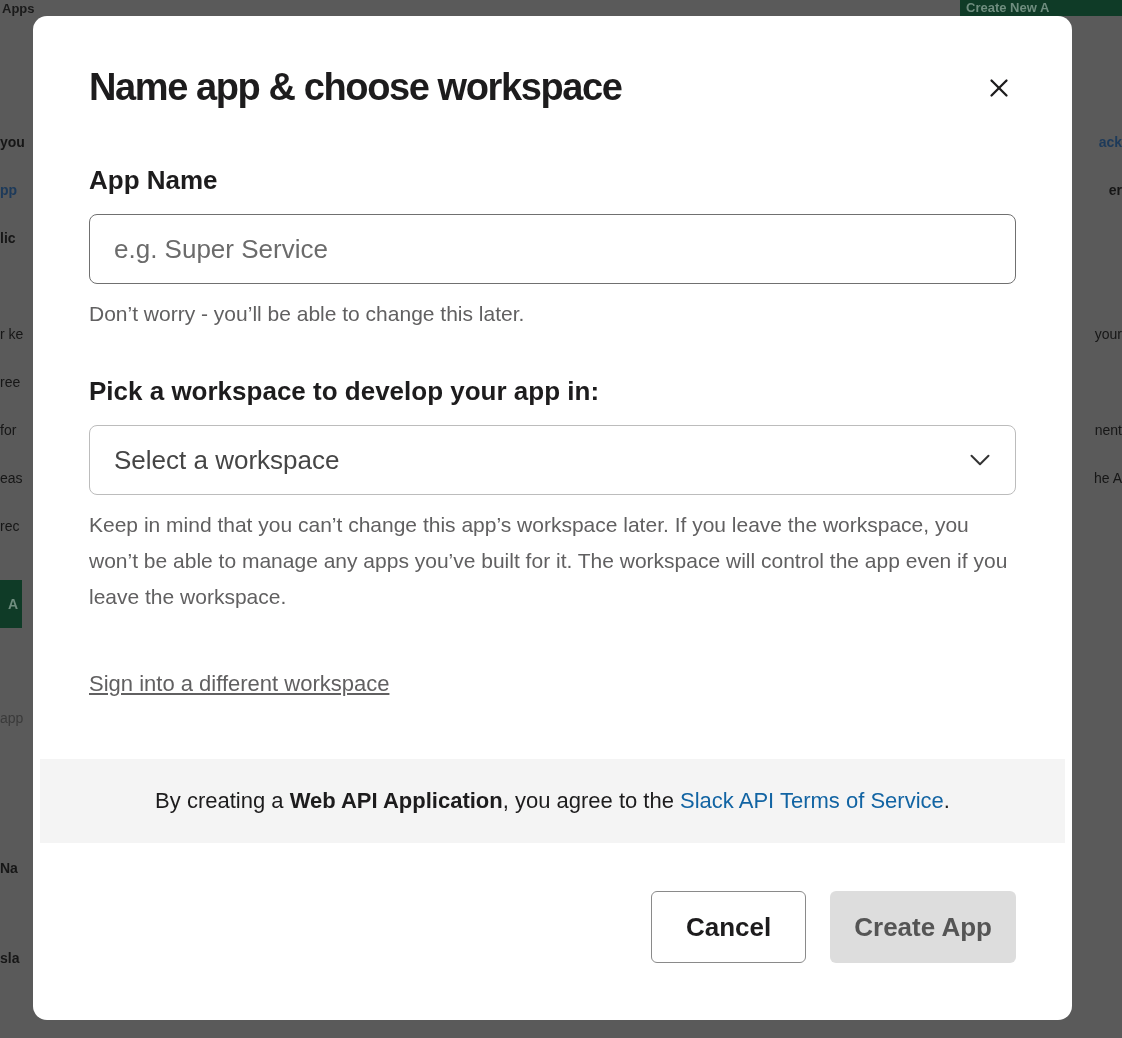 This screenshot has height=1038, width=1122. Describe the element at coordinates (355, 87) in the screenshot. I see `dialog-title: Name app & choose workspace` at that location.